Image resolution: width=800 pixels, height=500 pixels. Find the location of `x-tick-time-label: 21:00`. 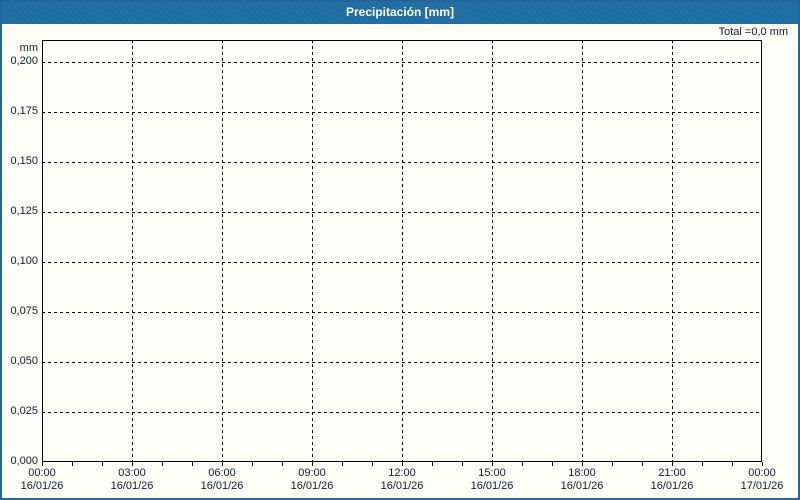

x-tick-time-label: 21:00 is located at coordinates (672, 473).